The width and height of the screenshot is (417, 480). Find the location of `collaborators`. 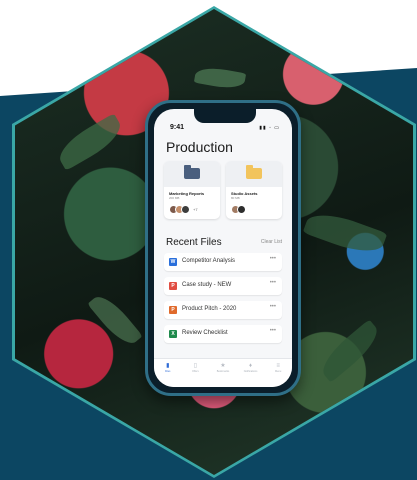

collaborators is located at coordinates (238, 209).